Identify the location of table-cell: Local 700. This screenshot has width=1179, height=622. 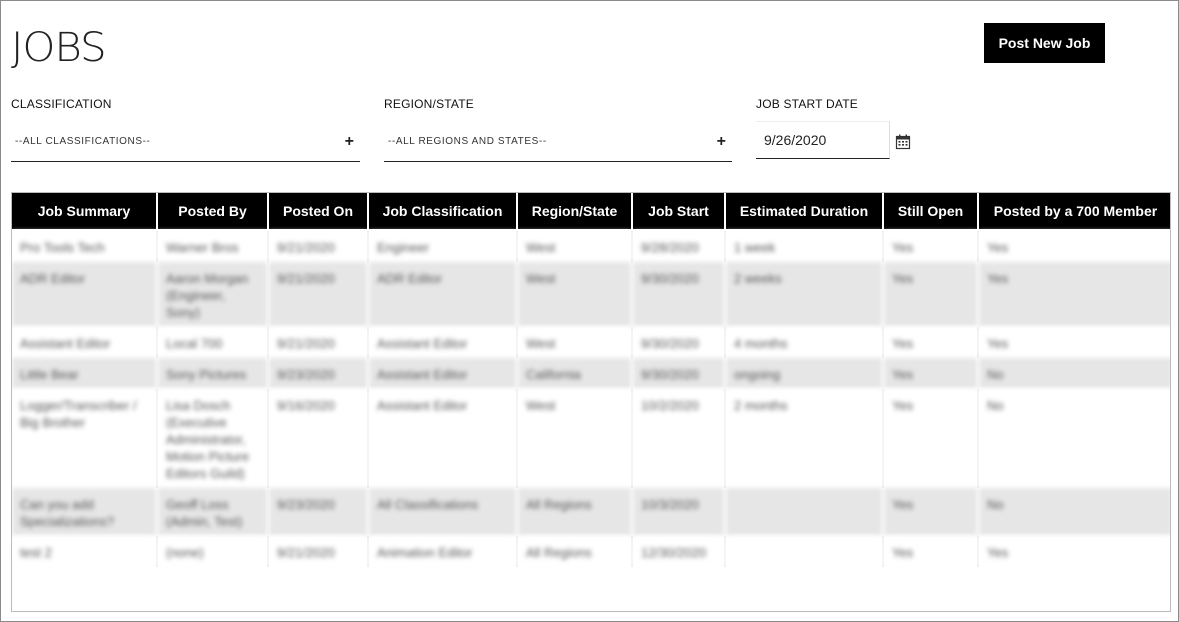
(213, 342).